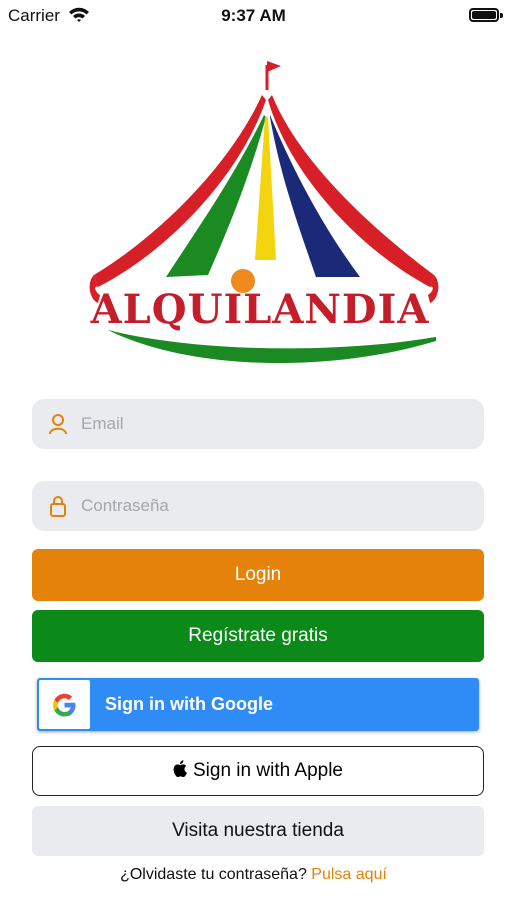 This screenshot has height=900, width=507. I want to click on lock-icon, so click(58, 506).